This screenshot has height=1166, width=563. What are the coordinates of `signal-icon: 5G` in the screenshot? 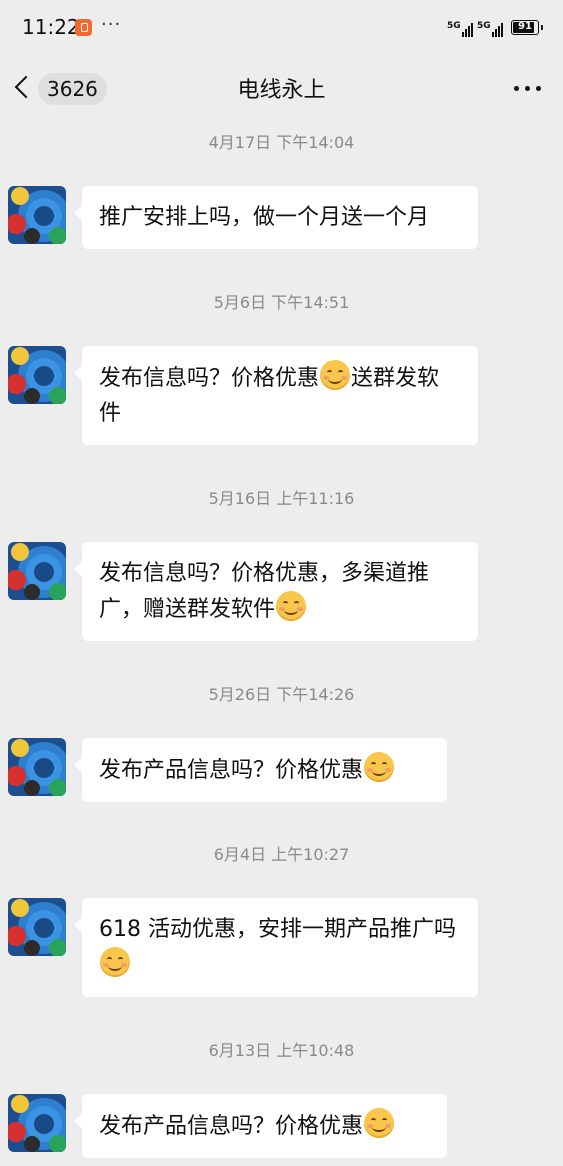 It's located at (460, 29).